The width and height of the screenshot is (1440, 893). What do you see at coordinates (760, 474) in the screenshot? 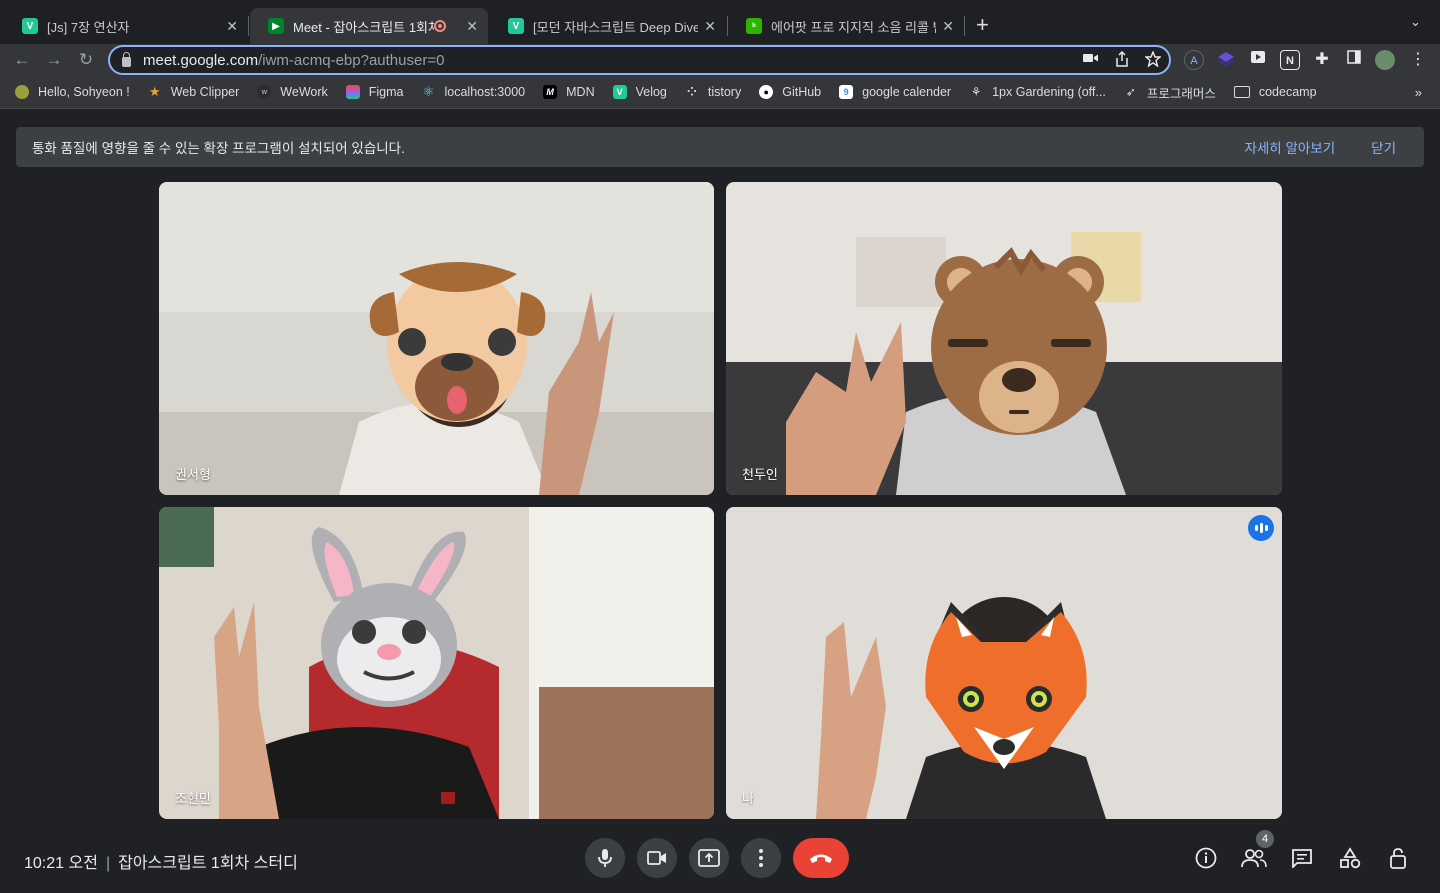
I see `participant-name: 천두인` at bounding box center [760, 474].